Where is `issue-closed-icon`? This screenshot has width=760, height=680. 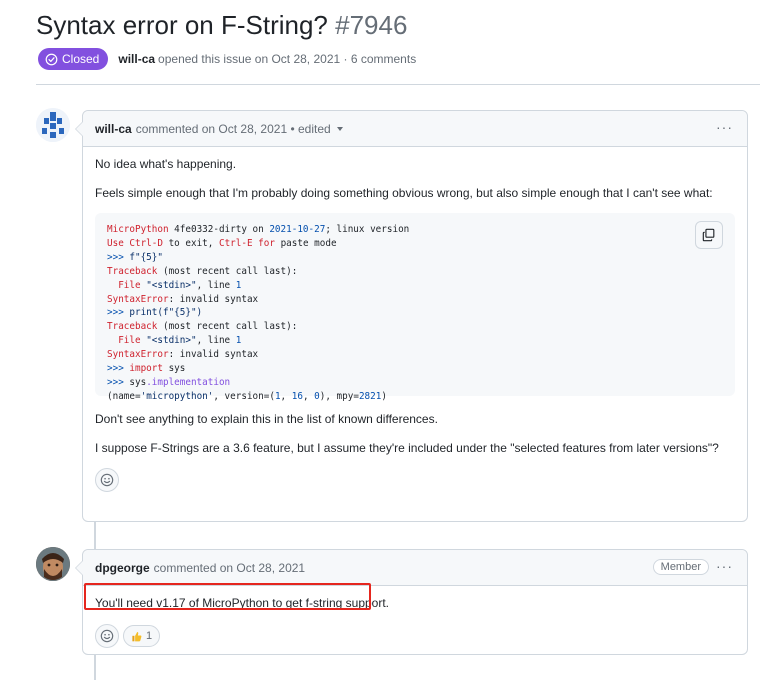
issue-closed-icon is located at coordinates (51, 59).